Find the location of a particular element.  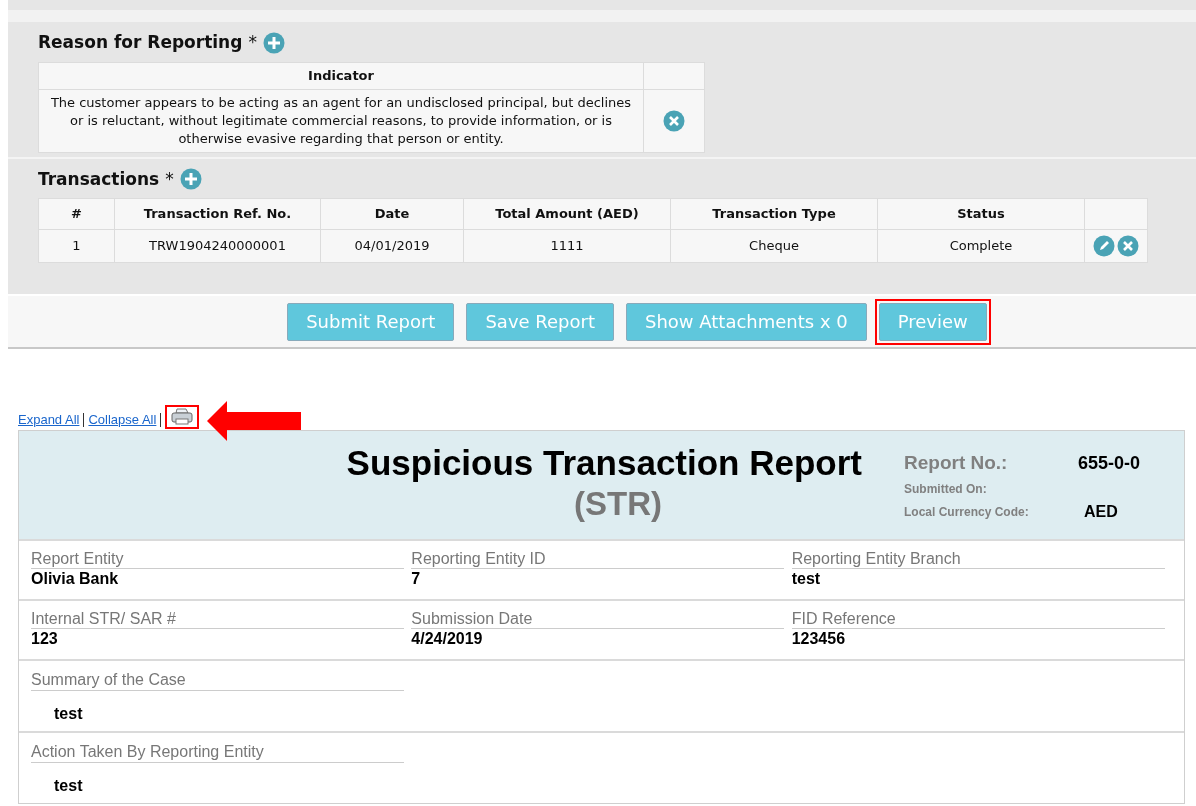

column-header: Date is located at coordinates (392, 214).